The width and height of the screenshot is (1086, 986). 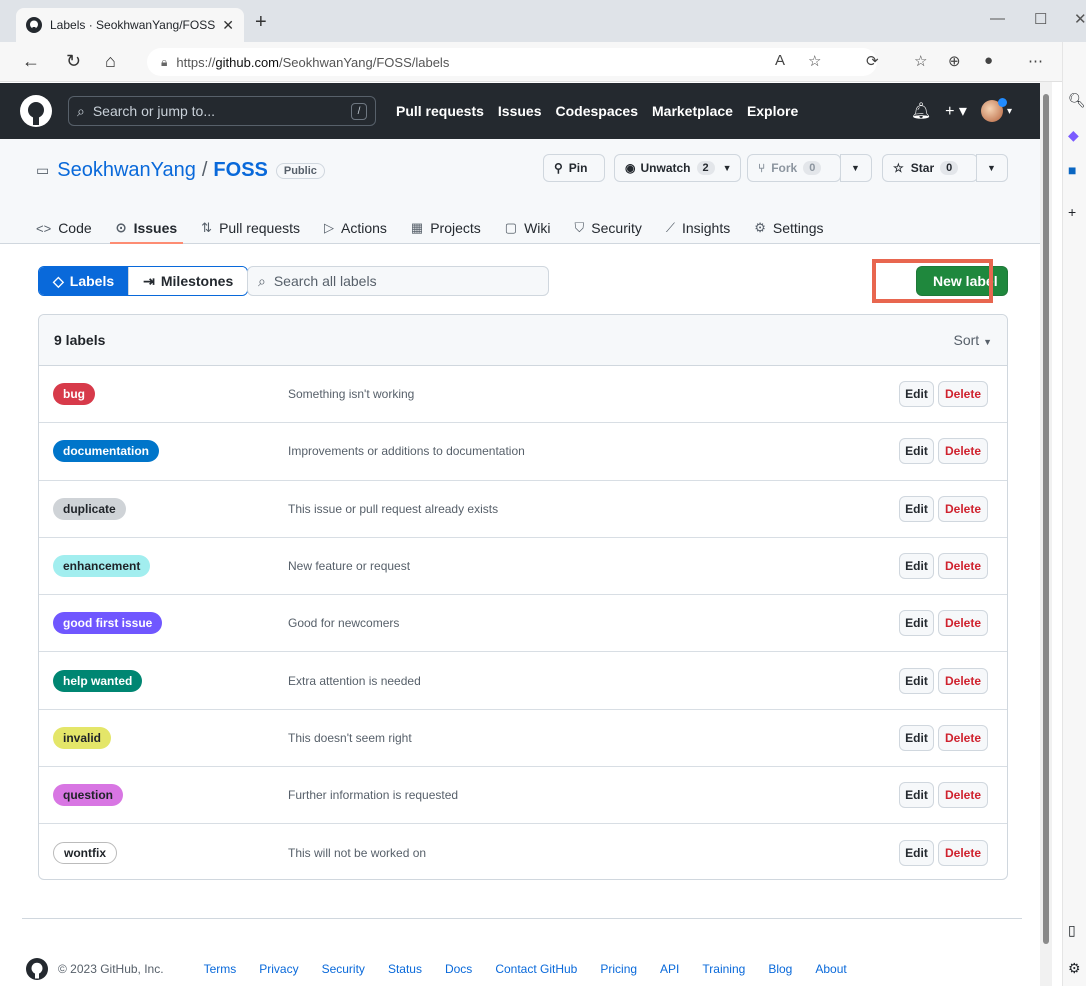 I want to click on nav-codespaces: Codespaces, so click(x=597, y=111).